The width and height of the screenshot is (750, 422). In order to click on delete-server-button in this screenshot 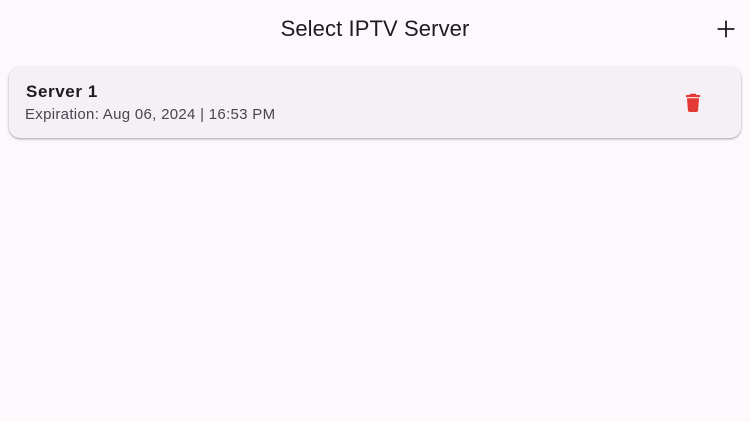, I will do `click(693, 102)`.